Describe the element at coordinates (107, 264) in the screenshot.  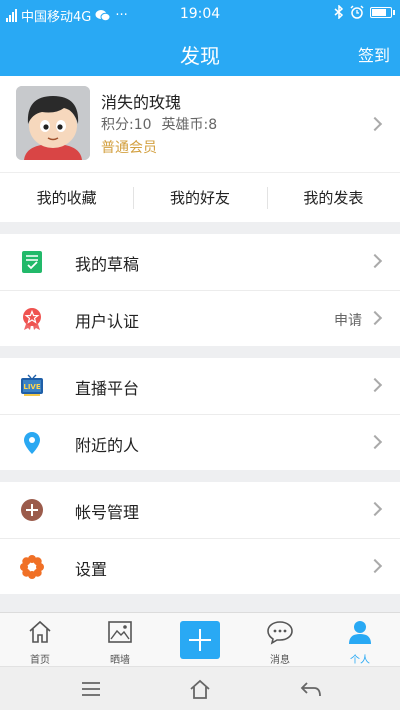
I see `drafts-label: 我的草稿` at that location.